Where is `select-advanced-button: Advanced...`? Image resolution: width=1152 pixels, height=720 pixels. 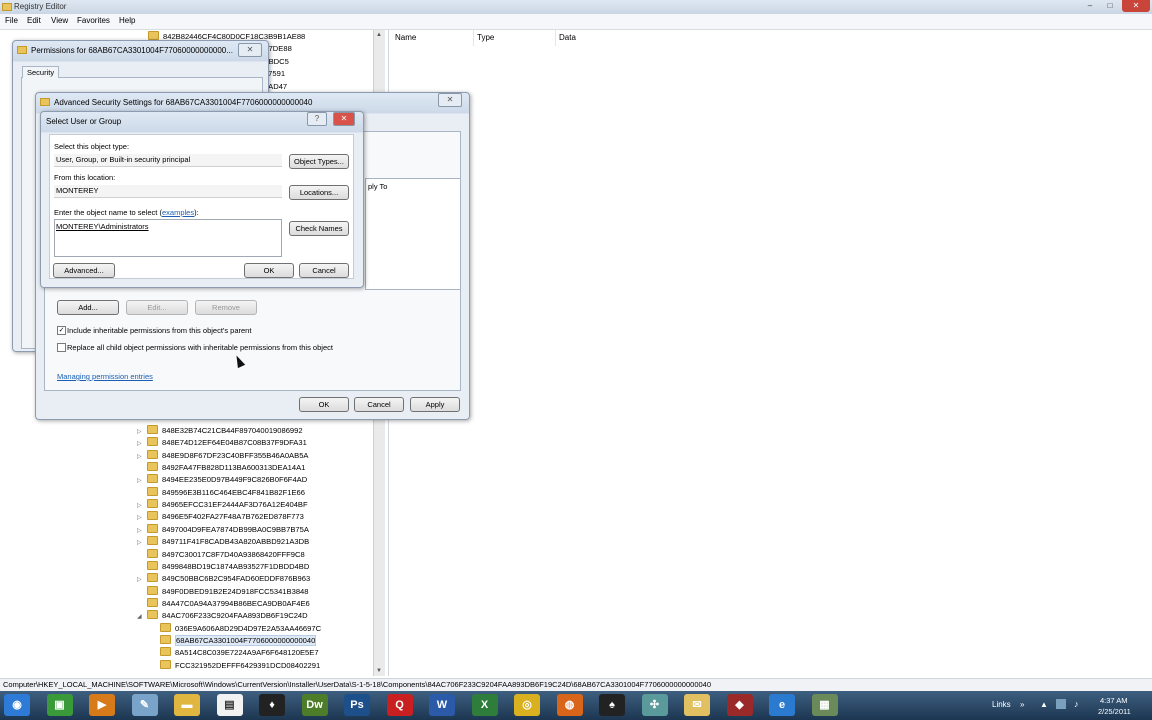
select-advanced-button: Advanced... is located at coordinates (84, 270).